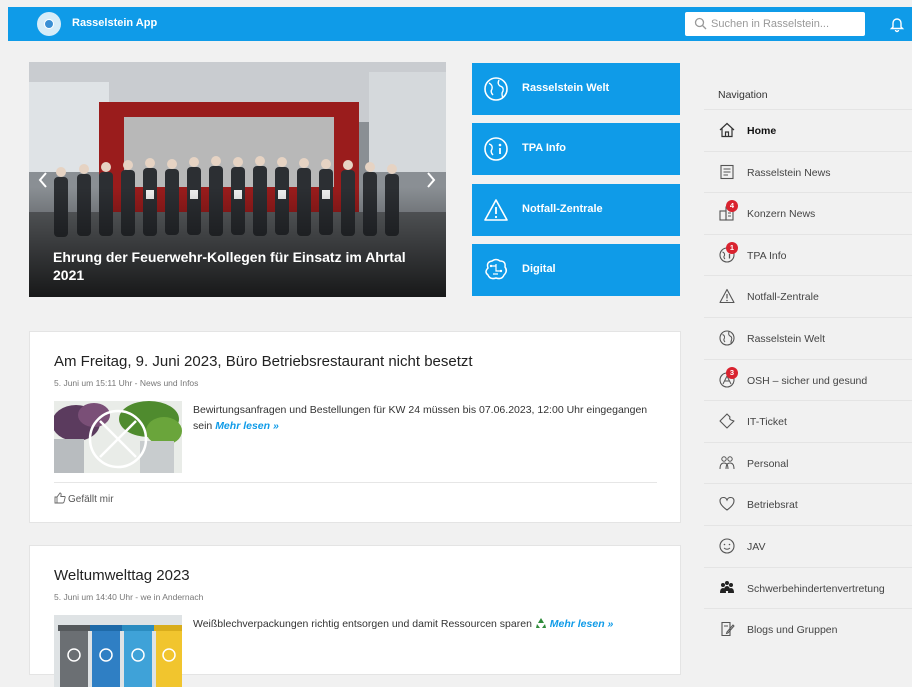 The image size is (912, 687). I want to click on post-meta: 5. Juni um 14:40 Uhr - we in Andernach, so click(129, 597).